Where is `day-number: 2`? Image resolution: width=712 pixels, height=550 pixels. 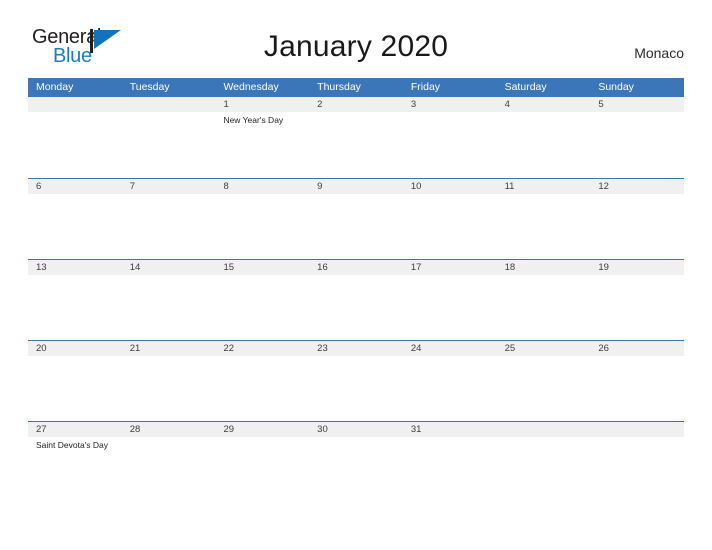
day-number: 2 is located at coordinates (356, 104).